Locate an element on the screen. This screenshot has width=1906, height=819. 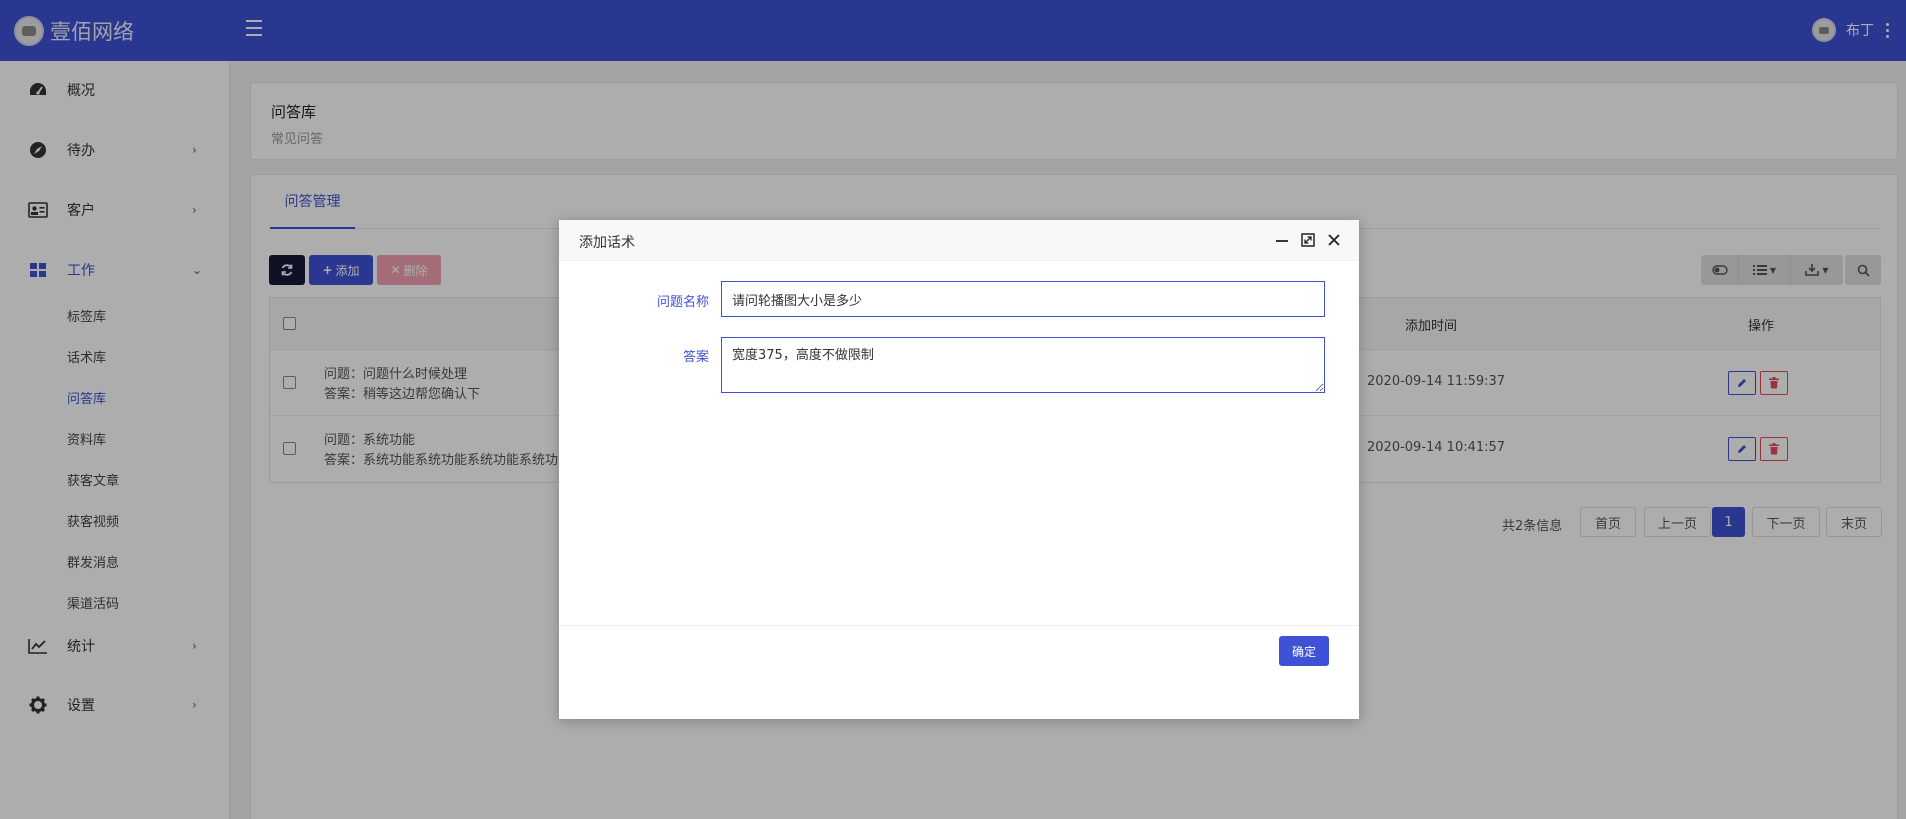
dialog-header: 添加话术 is located at coordinates (959, 240).